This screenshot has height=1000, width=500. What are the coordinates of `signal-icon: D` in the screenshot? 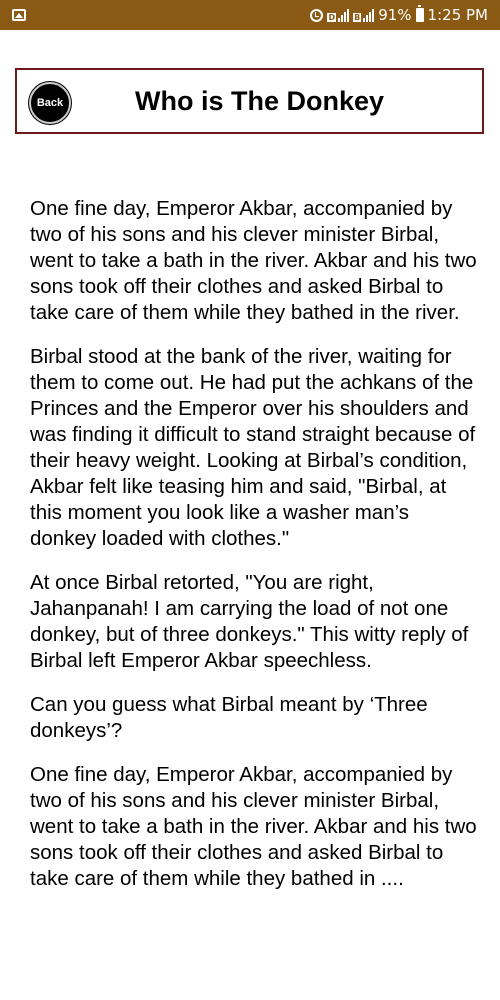 It's located at (338, 15).